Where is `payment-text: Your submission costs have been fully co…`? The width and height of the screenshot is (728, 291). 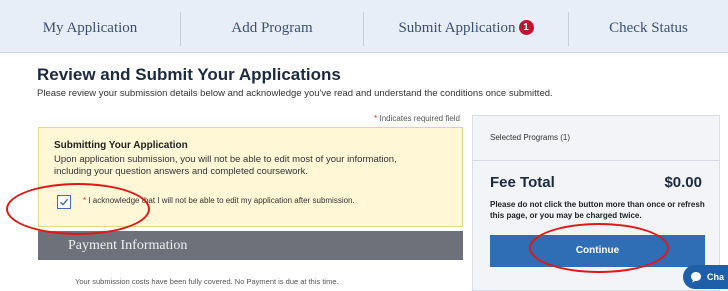 payment-text: Your submission costs have been fully co… is located at coordinates (207, 281).